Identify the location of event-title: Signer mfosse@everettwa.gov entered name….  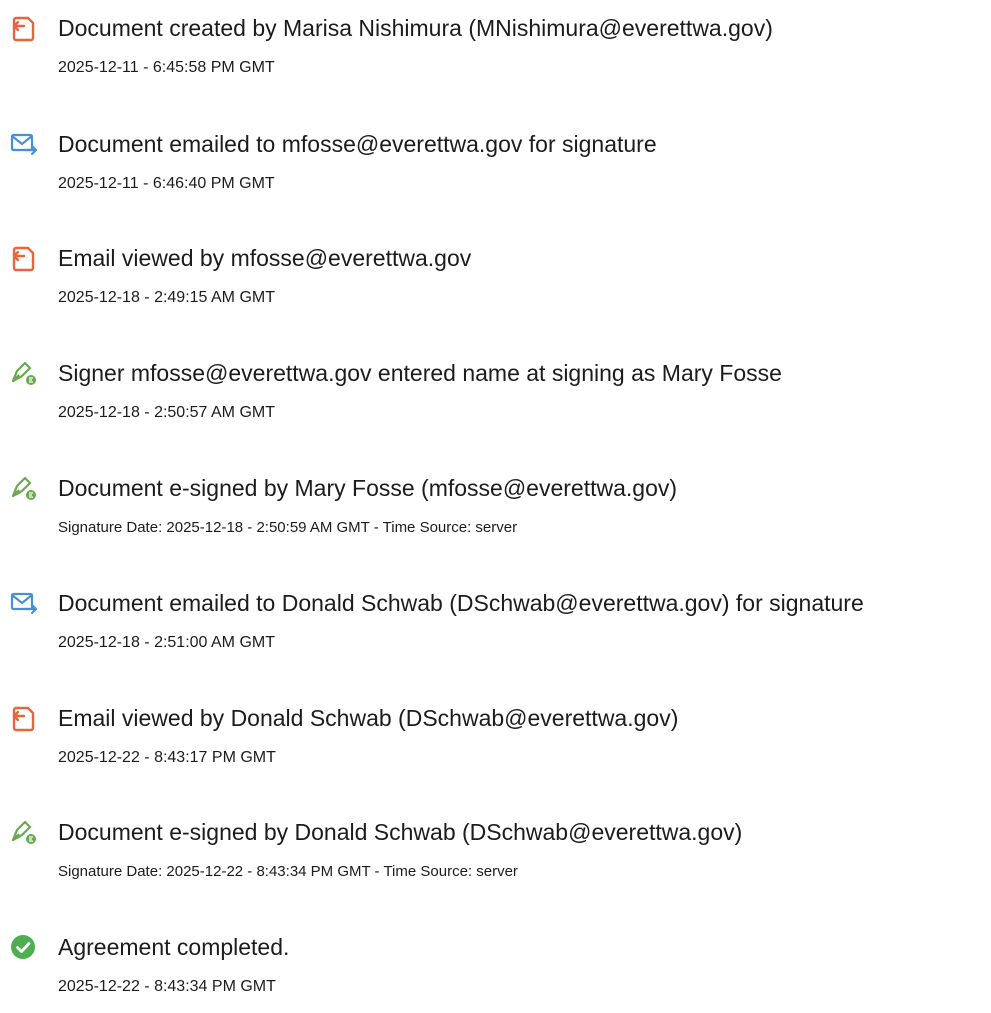
(420, 373).